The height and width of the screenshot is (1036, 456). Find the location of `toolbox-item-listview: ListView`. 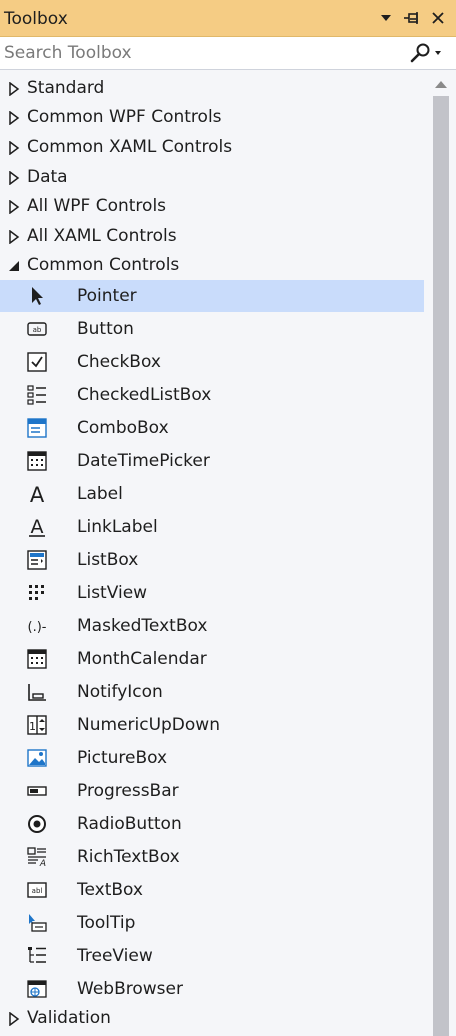

toolbox-item-listview: ListView is located at coordinates (212, 593).